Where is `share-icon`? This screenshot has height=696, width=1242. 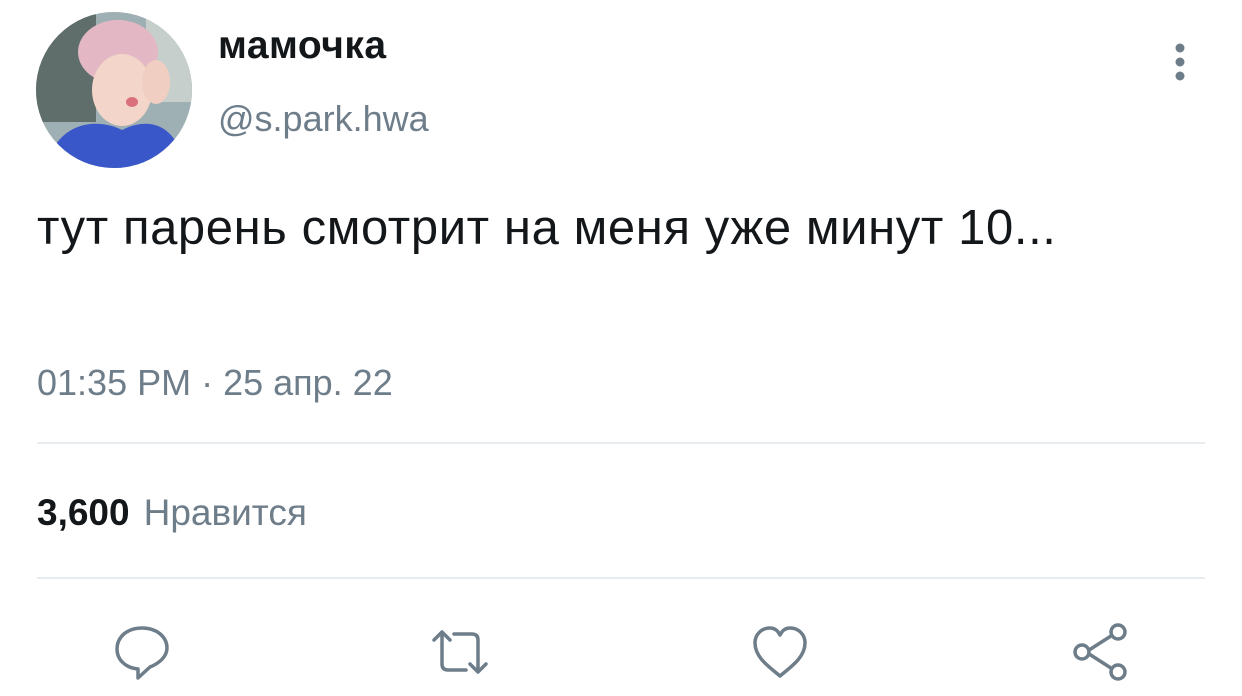
share-icon is located at coordinates (1100, 652).